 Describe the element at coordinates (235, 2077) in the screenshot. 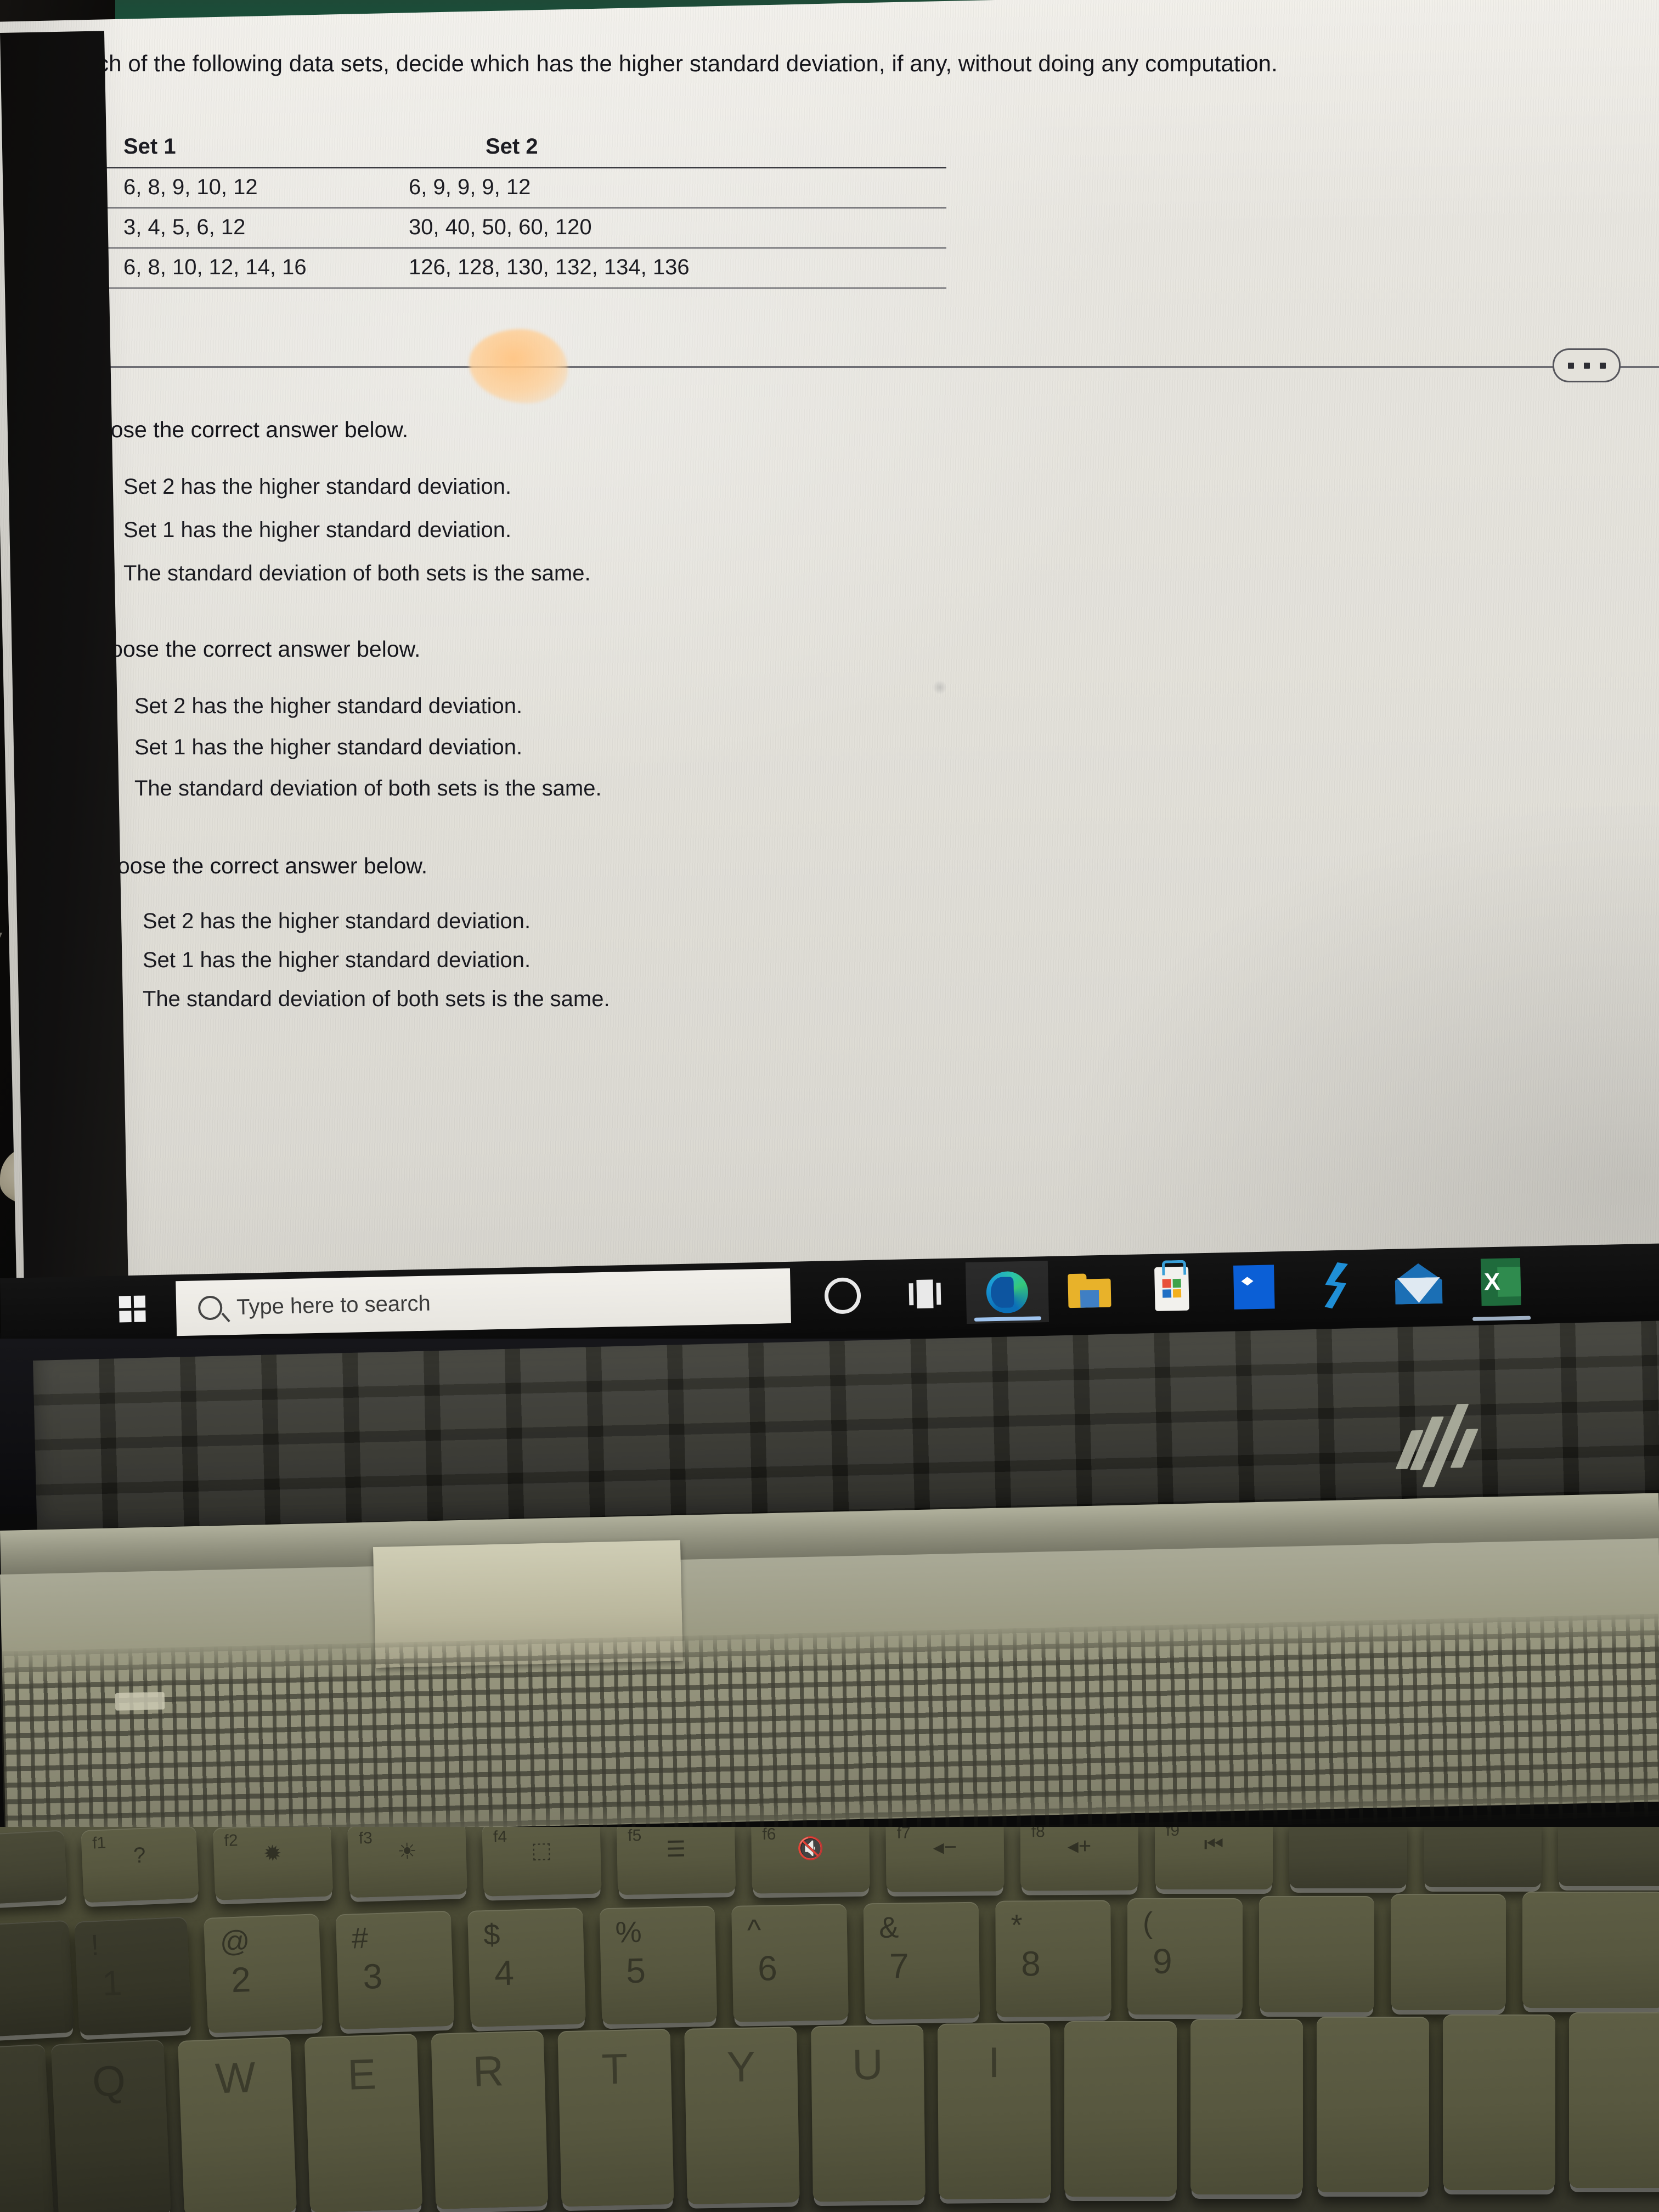

I see `key-w-label: W` at that location.